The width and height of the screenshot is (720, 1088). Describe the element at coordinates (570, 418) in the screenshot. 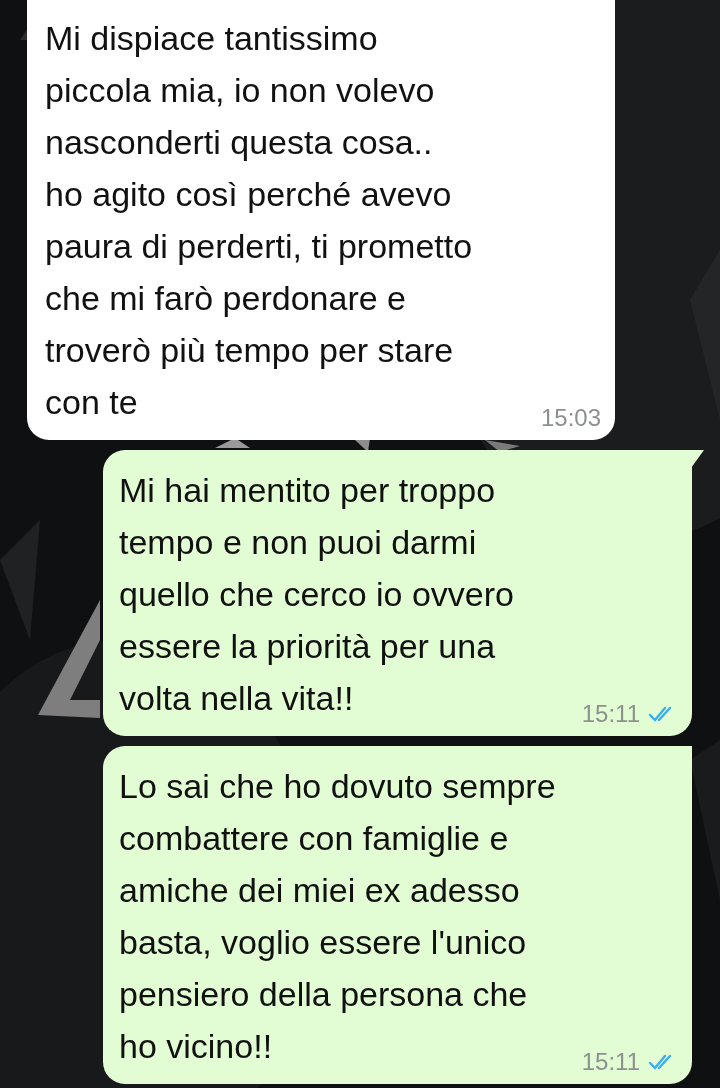

I see `message-time: 15:03` at that location.